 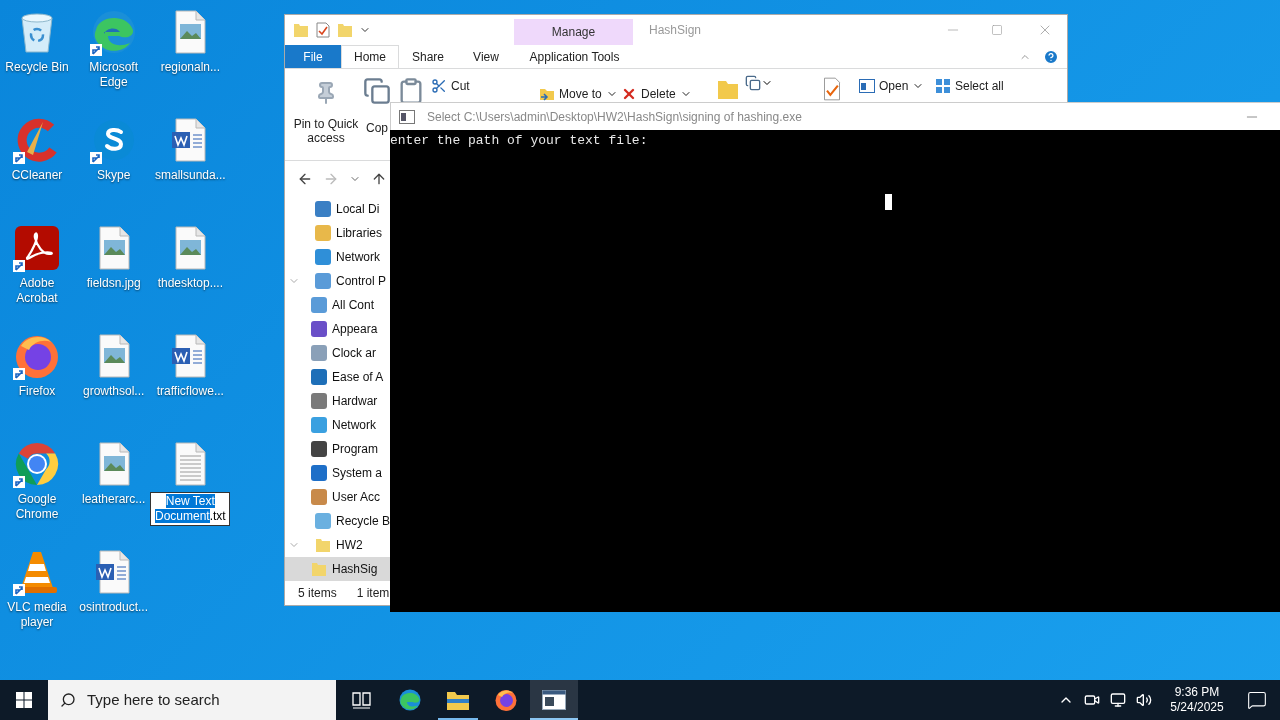 I want to click on tree-item: Program, so click(x=338, y=449).